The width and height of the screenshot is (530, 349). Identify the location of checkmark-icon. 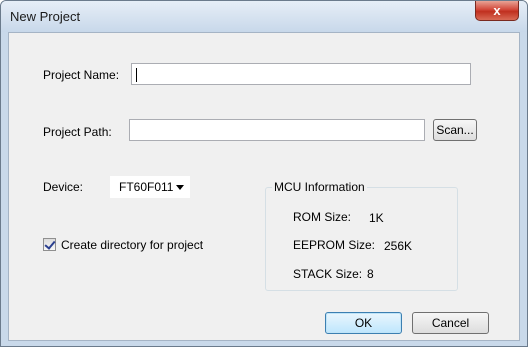
(50, 244).